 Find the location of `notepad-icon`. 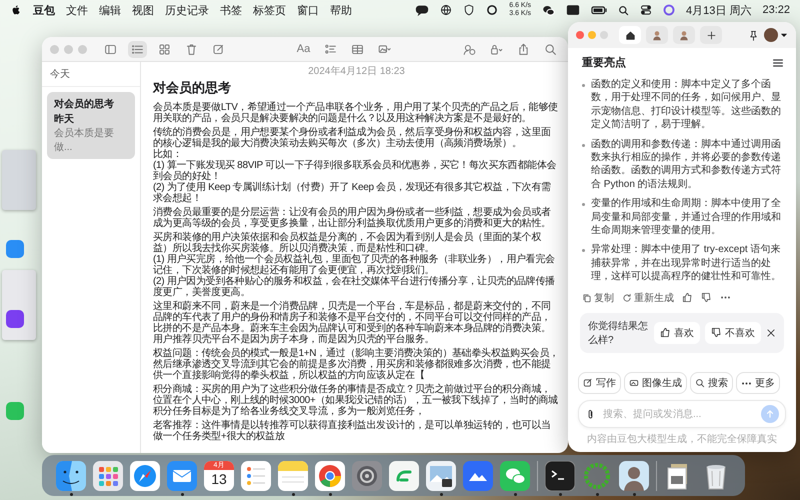

notepad-icon is located at coordinates (293, 475).